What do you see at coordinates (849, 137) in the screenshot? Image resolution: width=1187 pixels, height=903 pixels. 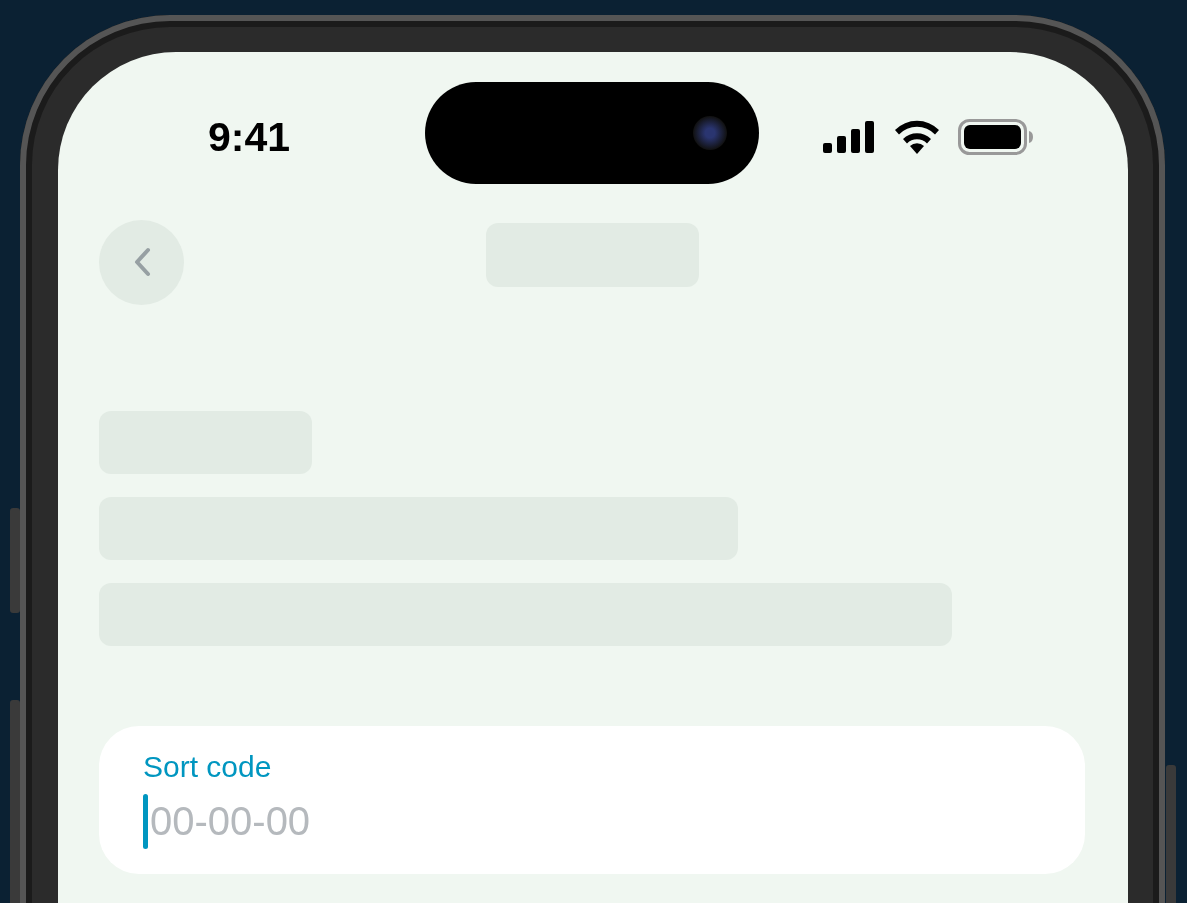 I see `signal-icon` at bounding box center [849, 137].